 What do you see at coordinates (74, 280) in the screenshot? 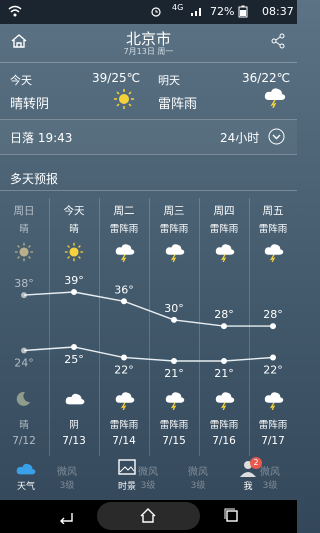
I see `high-temp-label: 39°` at bounding box center [74, 280].